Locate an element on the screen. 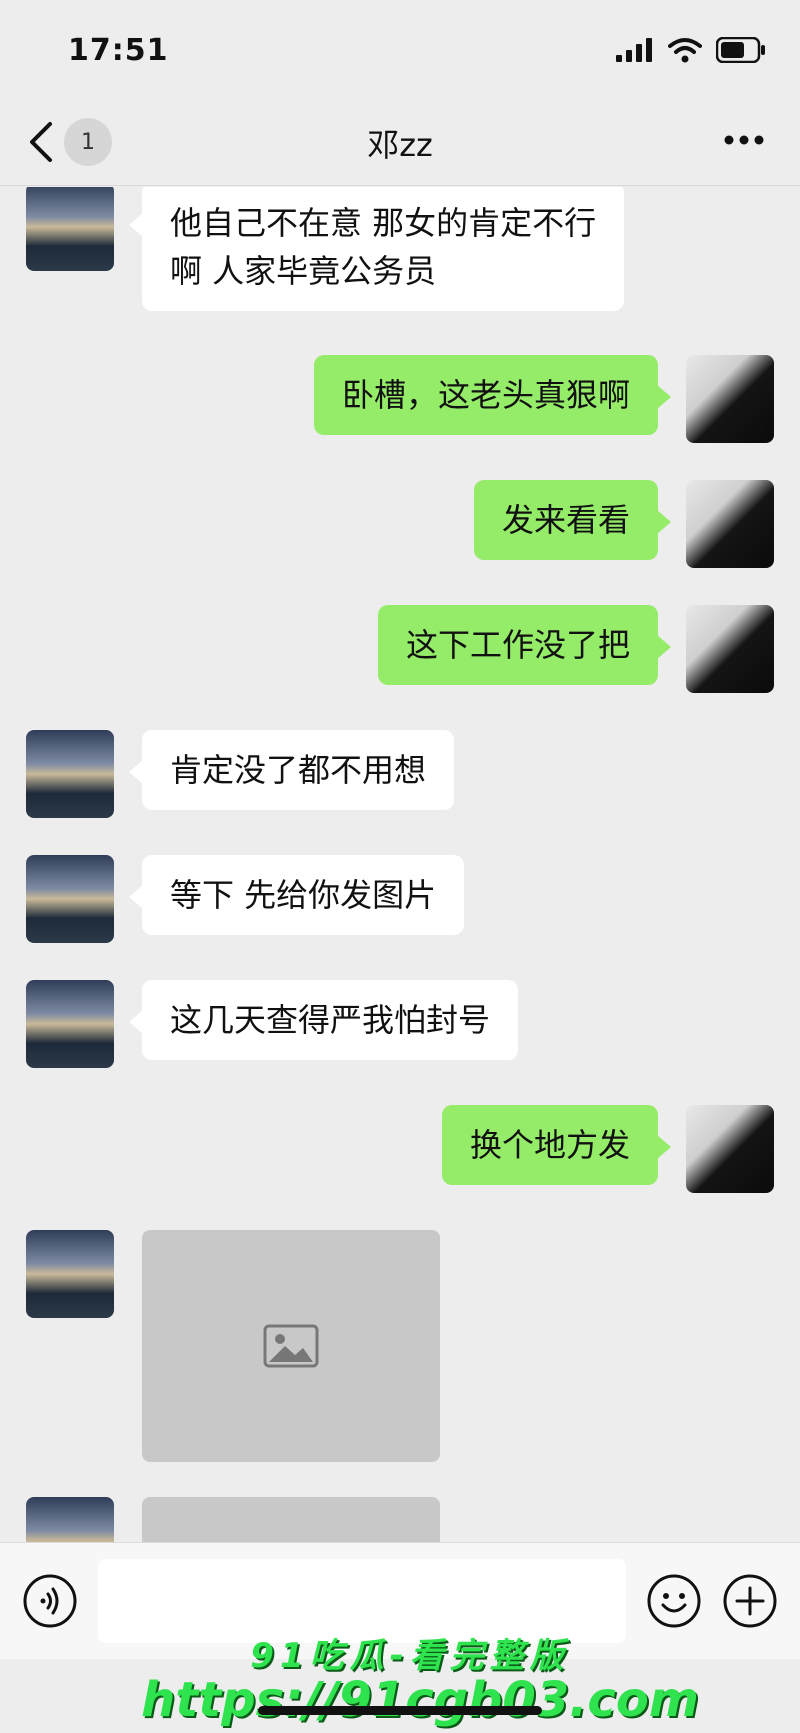 This screenshot has width=800, height=1733. message-item: 肯定没了都不用想 is located at coordinates (240, 774).